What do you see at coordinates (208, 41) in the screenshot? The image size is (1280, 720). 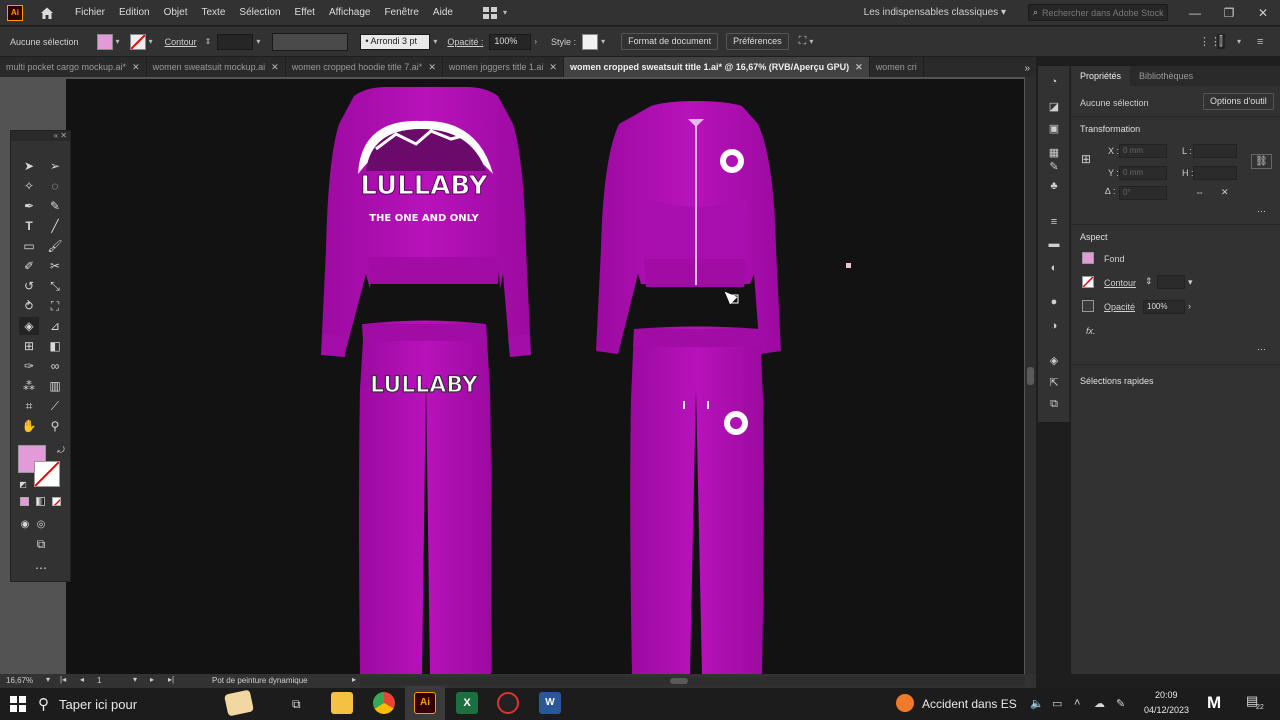 I see `stepper-icon: ⇕` at bounding box center [208, 41].